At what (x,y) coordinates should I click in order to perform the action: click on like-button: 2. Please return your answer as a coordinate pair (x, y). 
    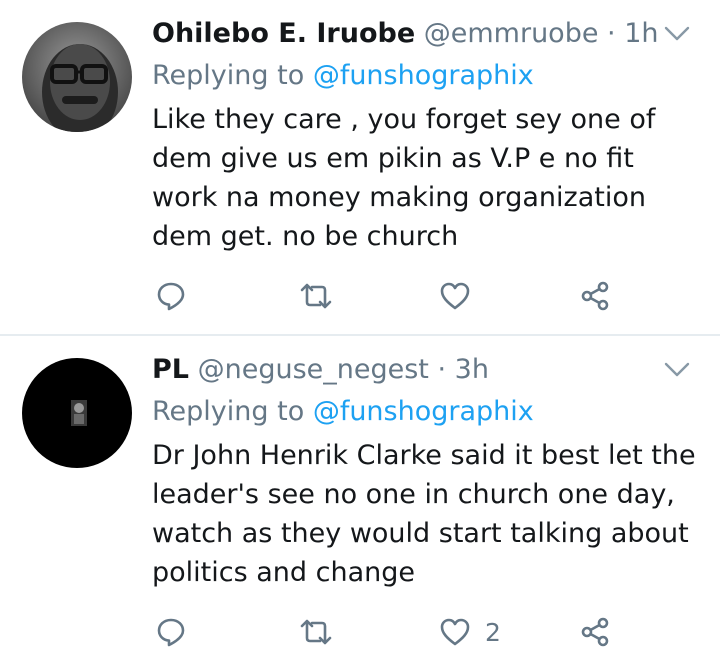
    Looking at the image, I should click on (470, 632).